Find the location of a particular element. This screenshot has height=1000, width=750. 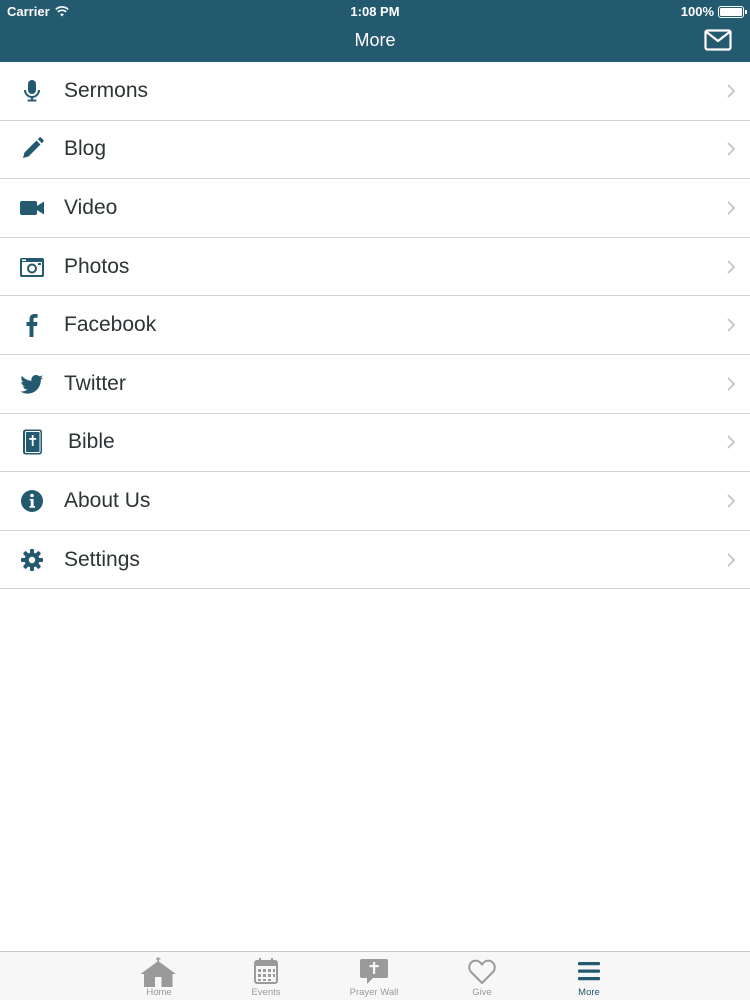

tab-home: Home is located at coordinates (159, 976).